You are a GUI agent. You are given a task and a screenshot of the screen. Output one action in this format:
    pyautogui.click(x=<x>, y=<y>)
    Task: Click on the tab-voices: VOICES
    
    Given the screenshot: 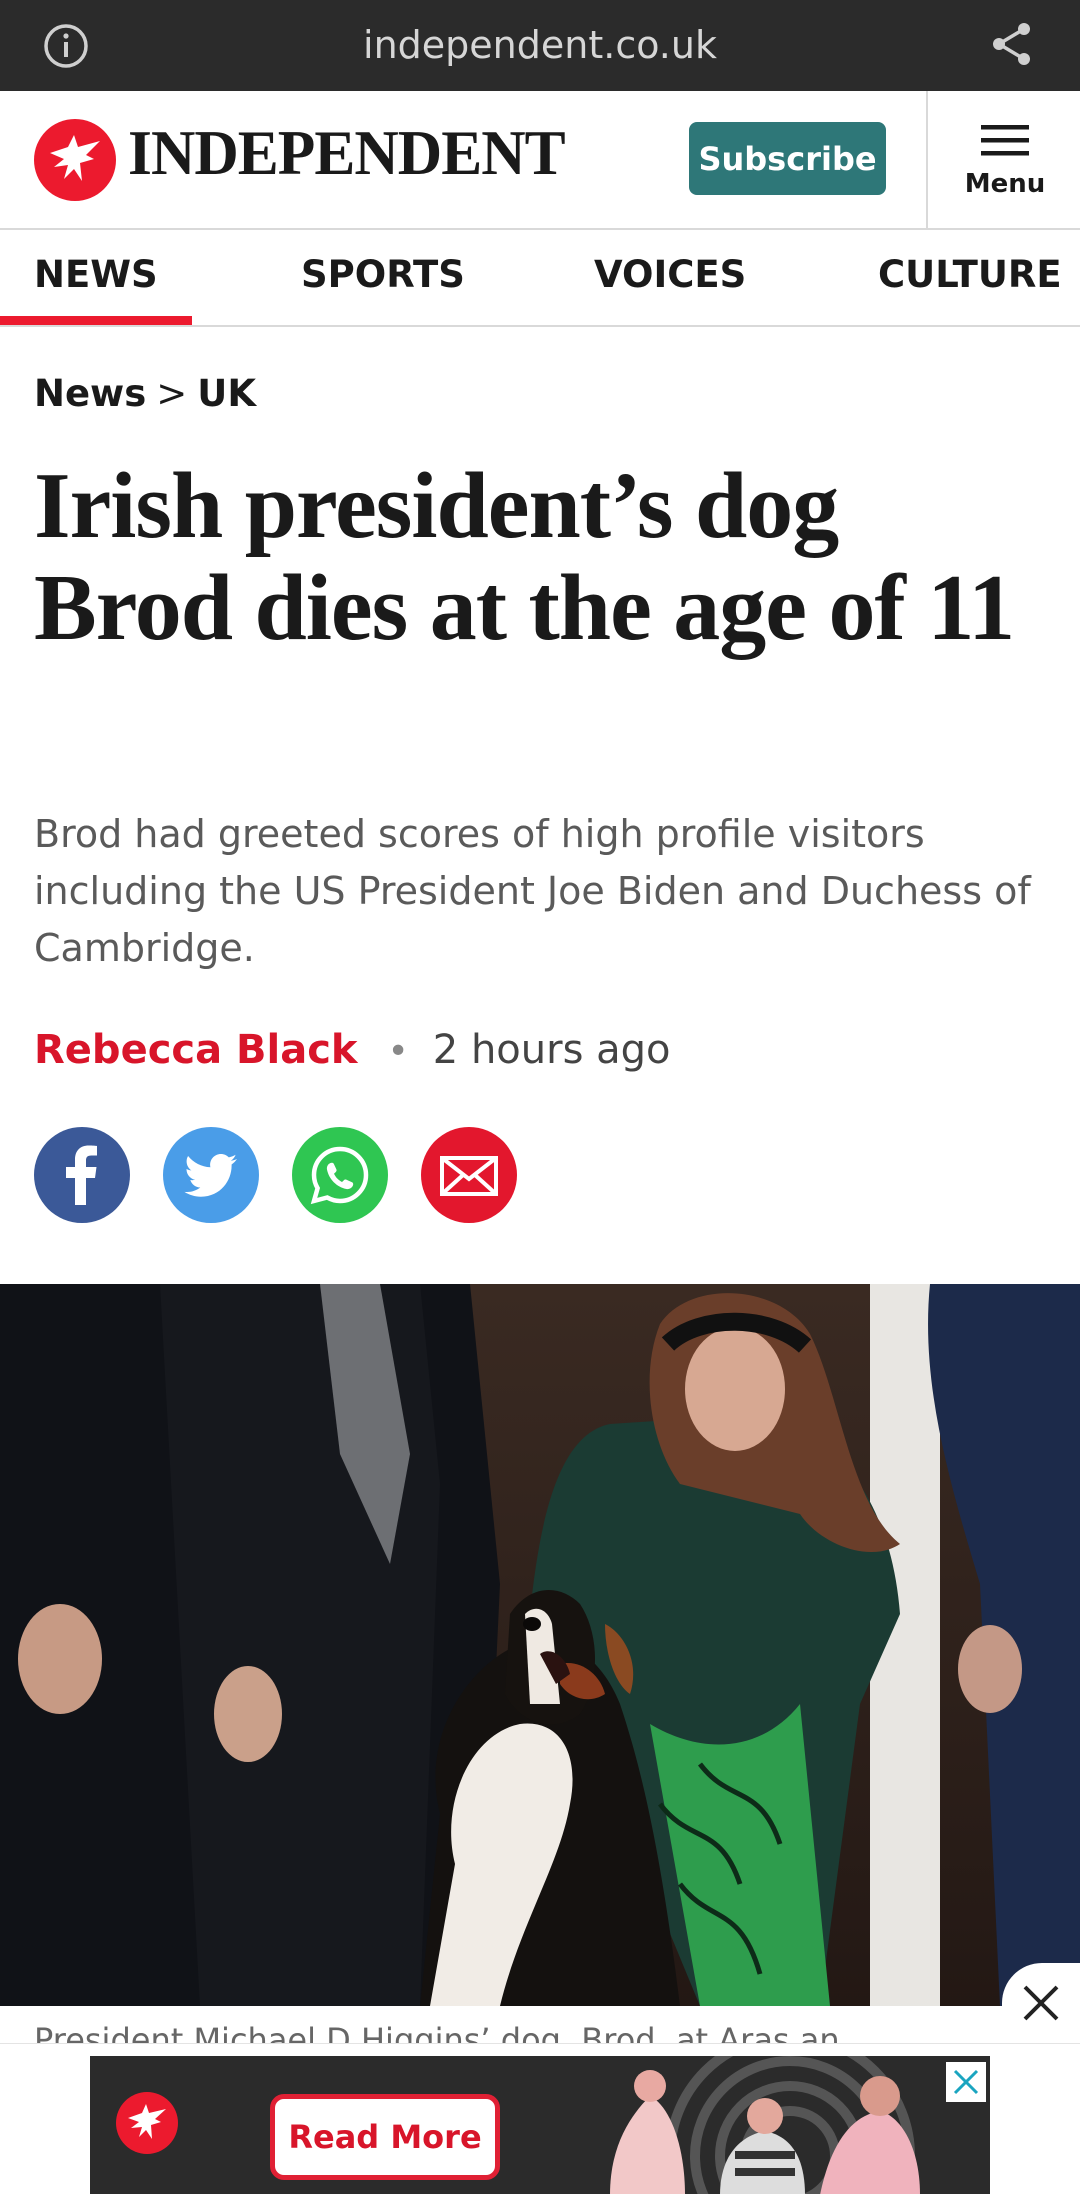 What is the action you would take?
    pyautogui.click(x=670, y=277)
    